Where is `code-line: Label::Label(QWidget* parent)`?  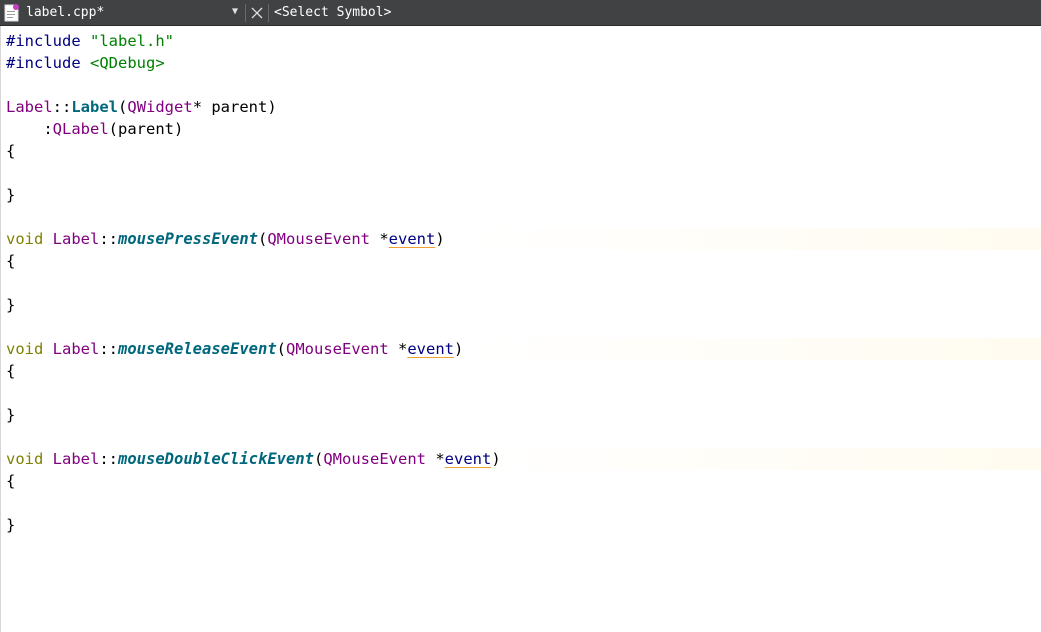
code-line: Label::Label(QWidget* parent) is located at coordinates (141, 107).